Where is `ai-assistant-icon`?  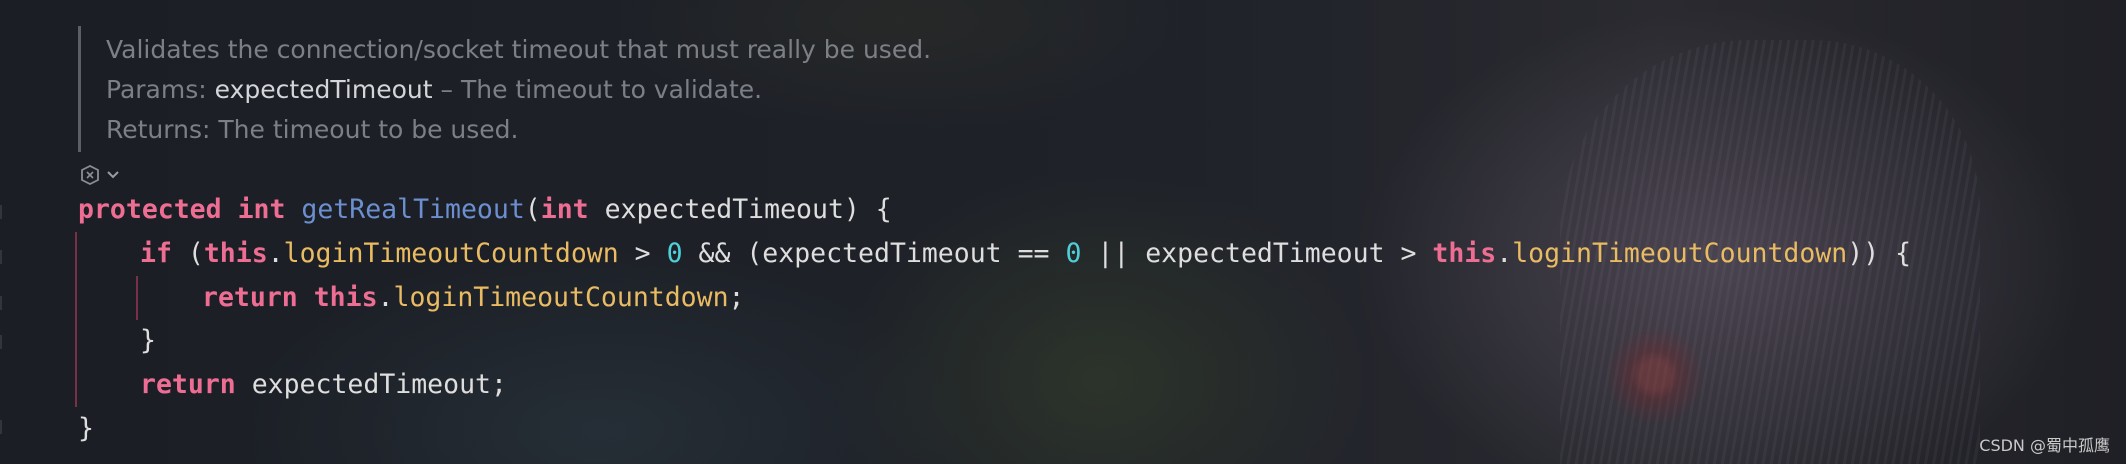
ai-assistant-icon is located at coordinates (90, 175).